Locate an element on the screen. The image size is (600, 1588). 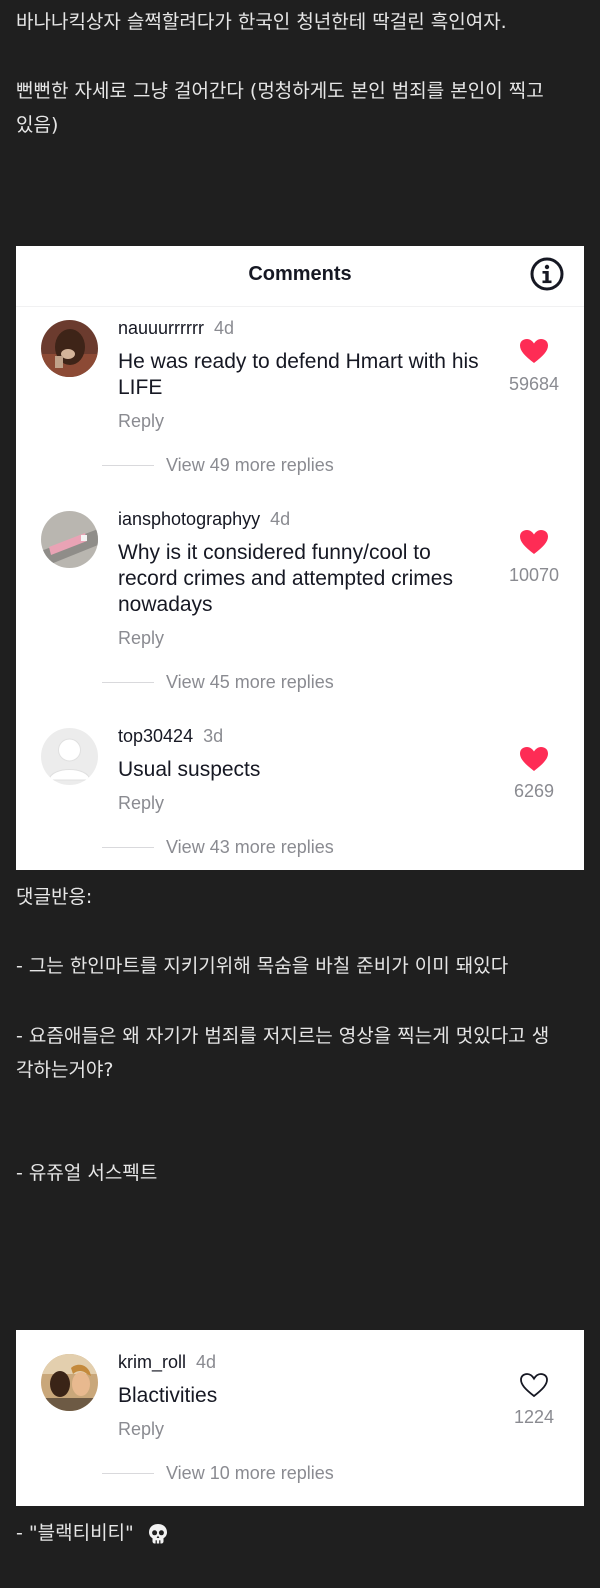
comment-username: top30424 3d is located at coordinates (170, 736).